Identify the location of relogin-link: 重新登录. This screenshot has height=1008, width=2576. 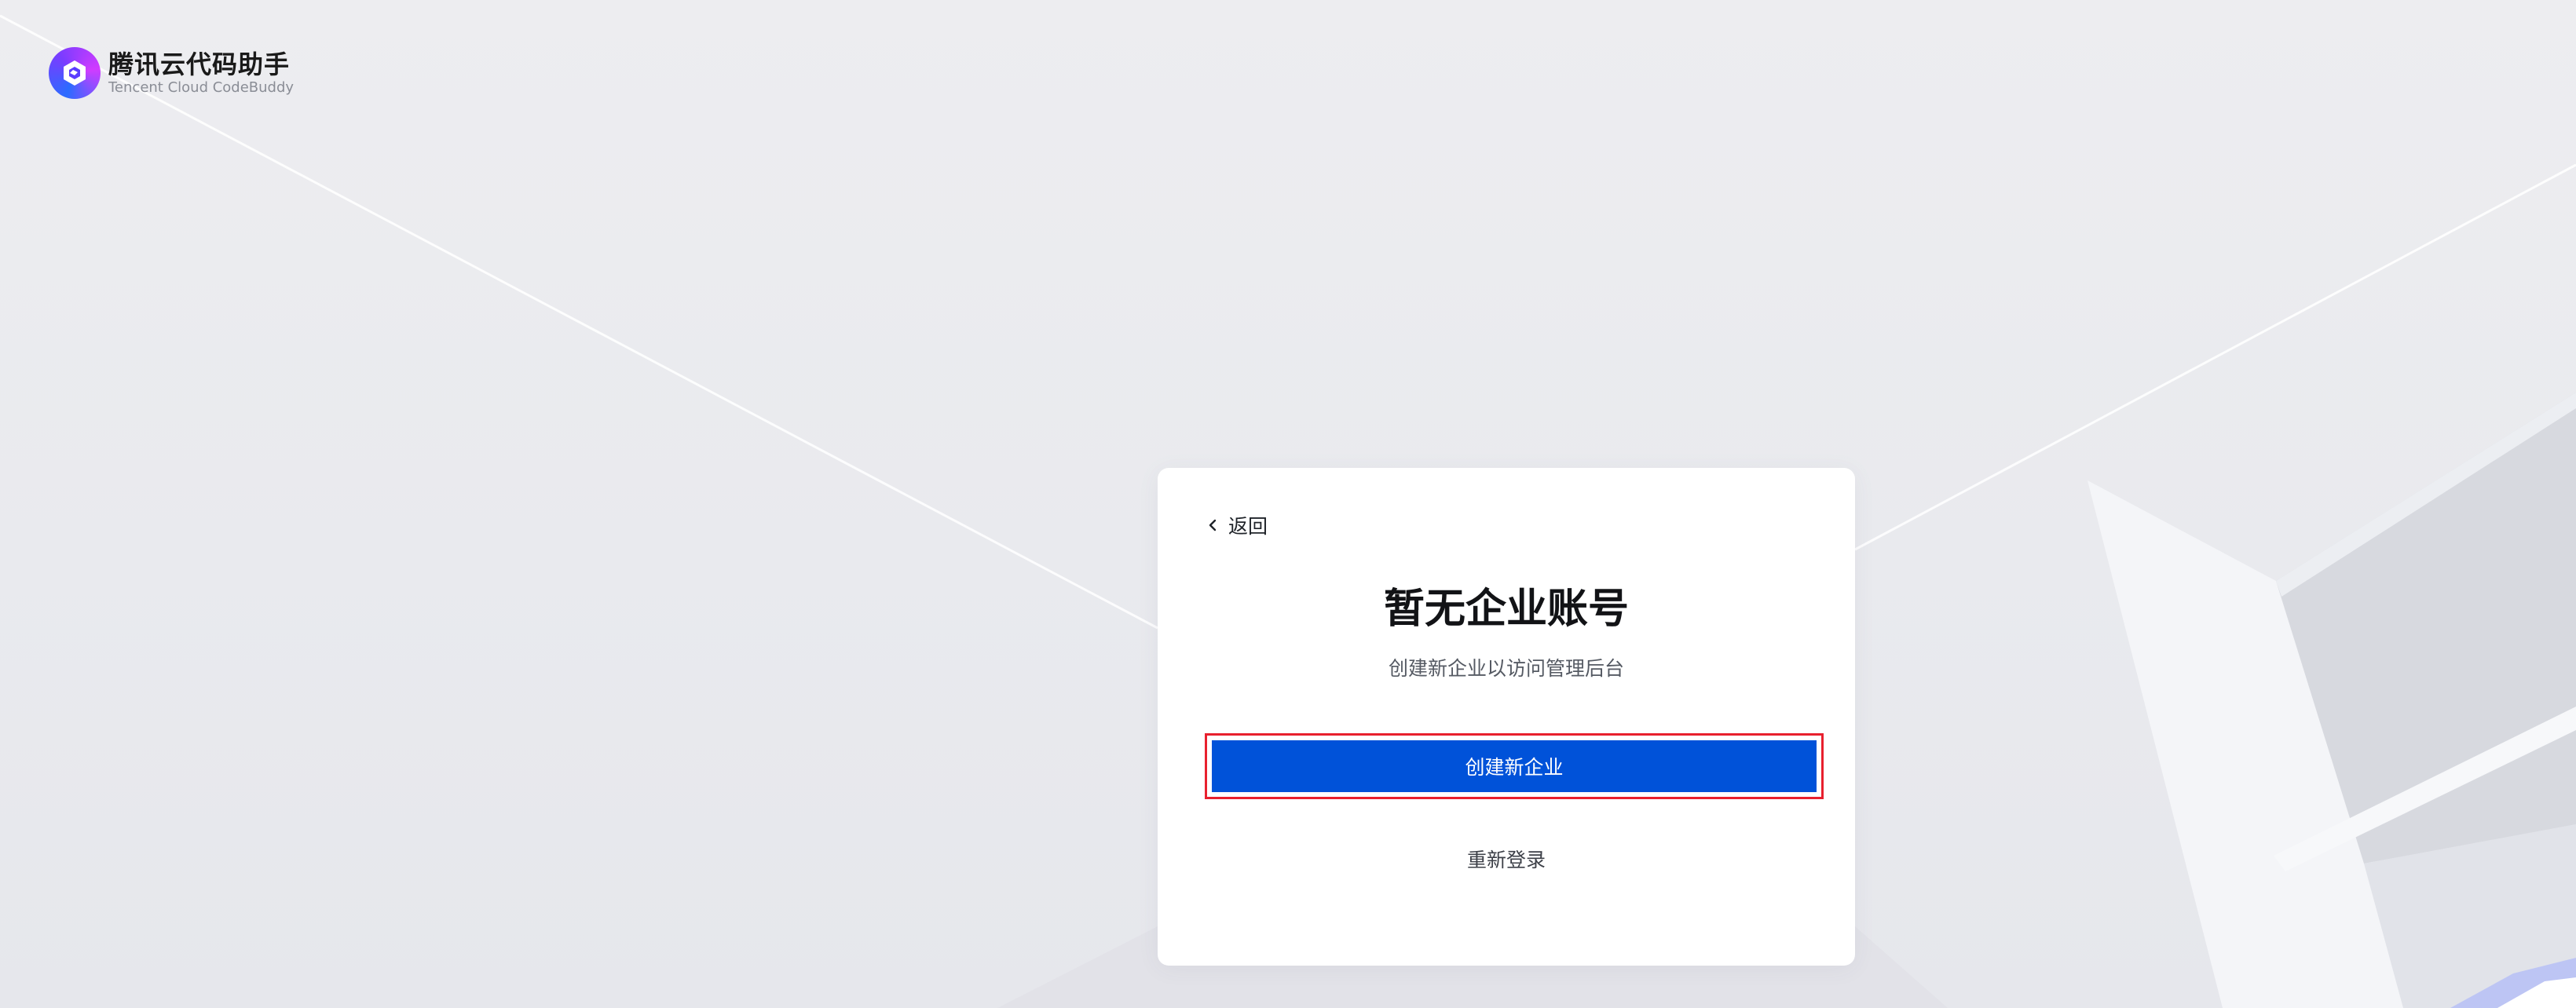
(1506, 860).